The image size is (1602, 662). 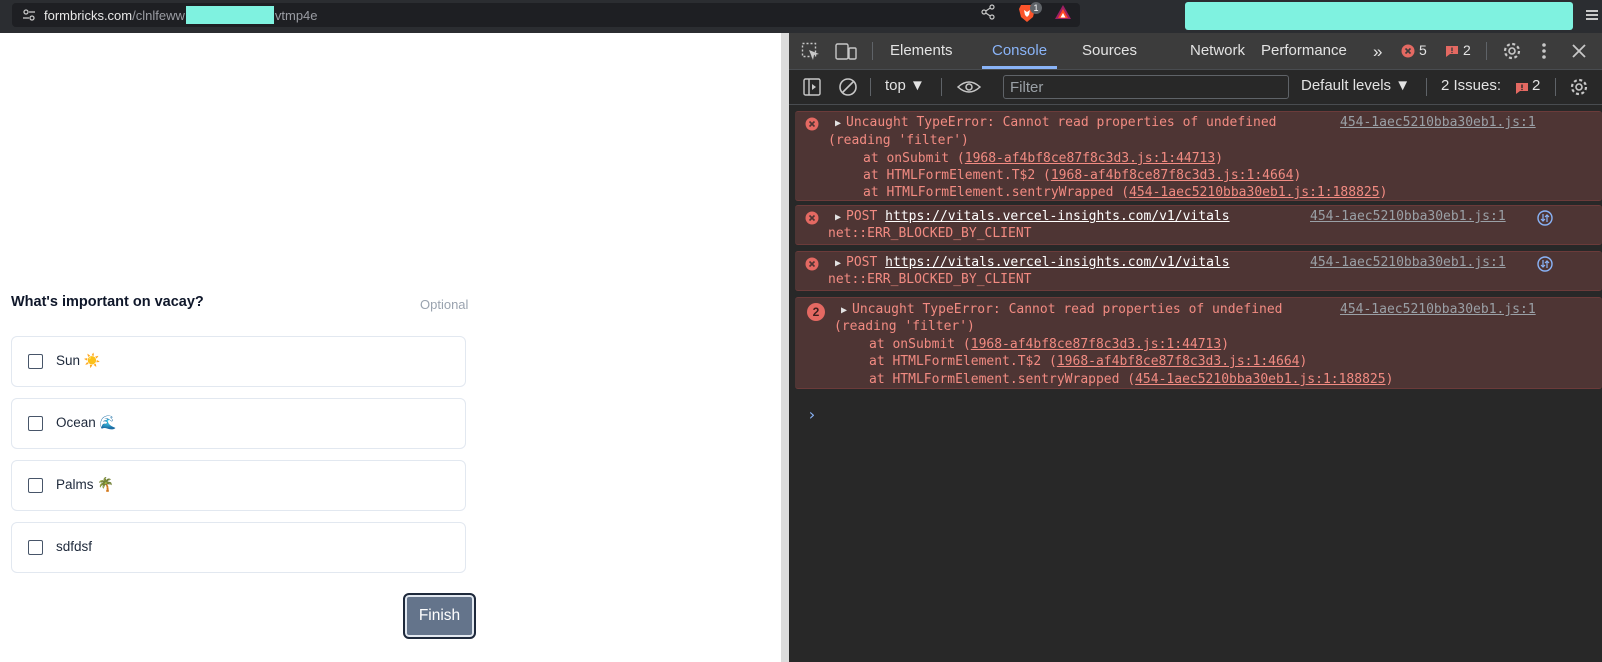 What do you see at coordinates (546, 15) in the screenshot?
I see `address-bar: formbricks.com/clnlfeww vtmp4e` at bounding box center [546, 15].